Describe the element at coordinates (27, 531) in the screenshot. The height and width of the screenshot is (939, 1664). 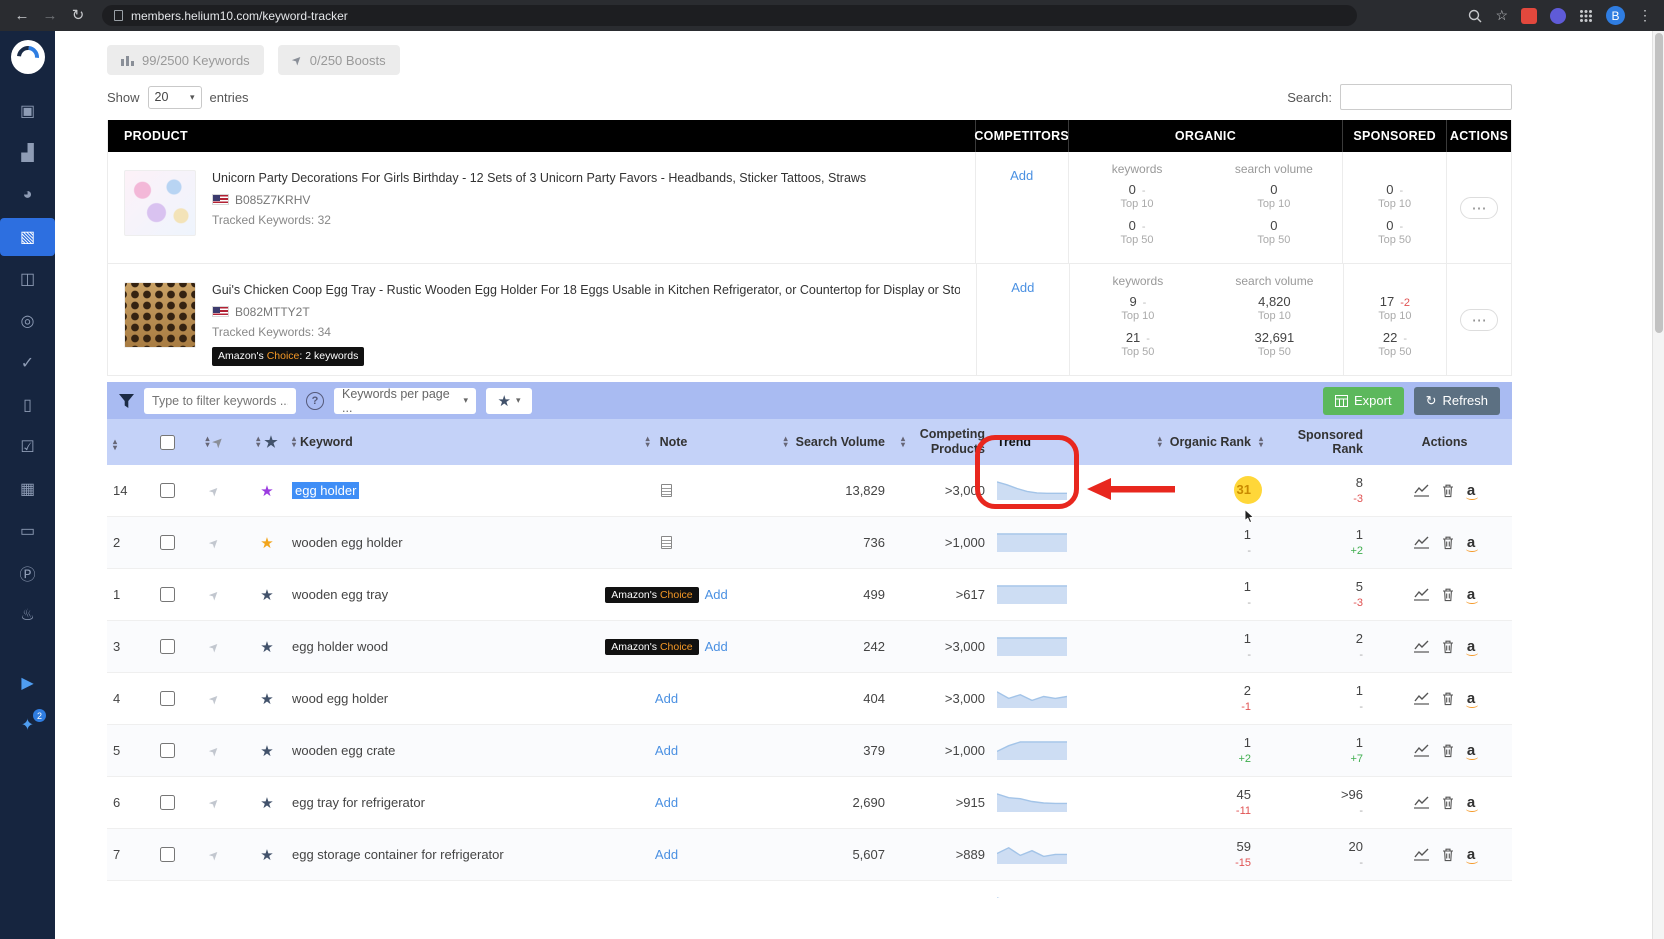
I see `truck-tool-icon: ▭` at that location.